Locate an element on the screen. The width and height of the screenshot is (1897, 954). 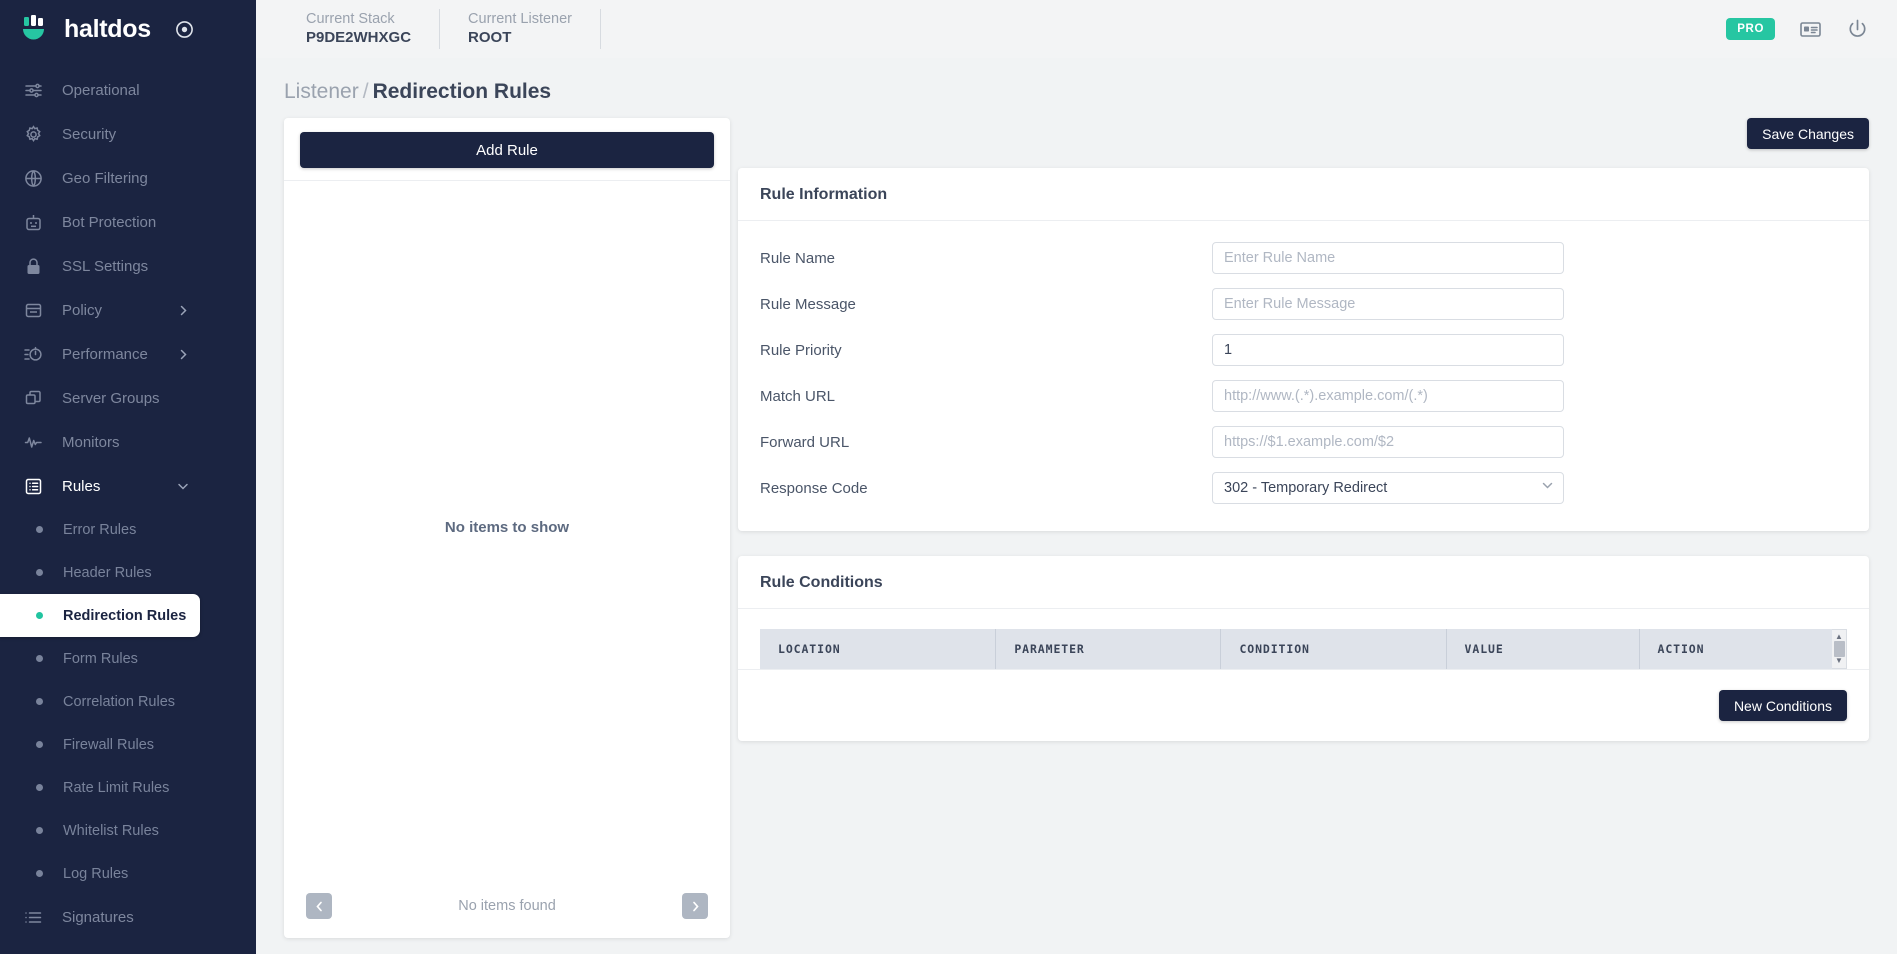
rules-empty-message: No items to show is located at coordinates (507, 527).